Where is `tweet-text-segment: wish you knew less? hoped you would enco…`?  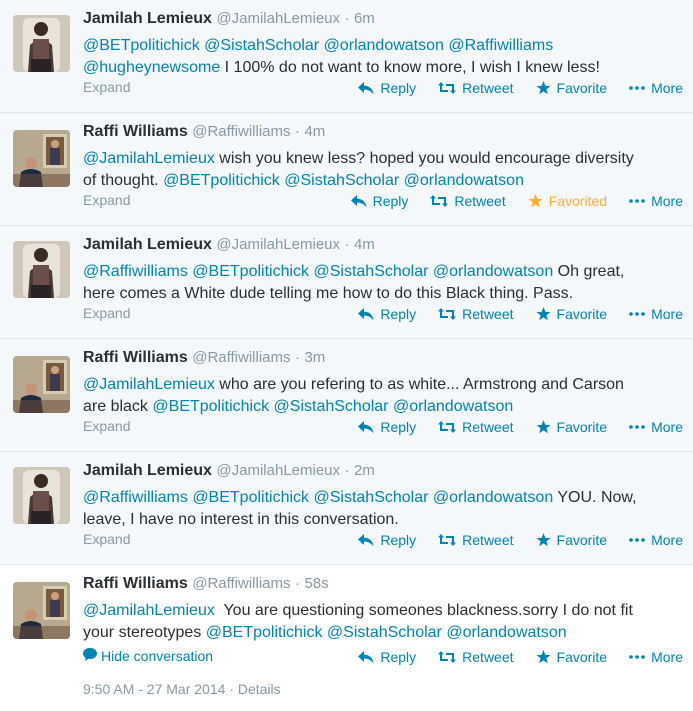
tweet-text-segment: wish you knew less? hoped you would enco… is located at coordinates (424, 158).